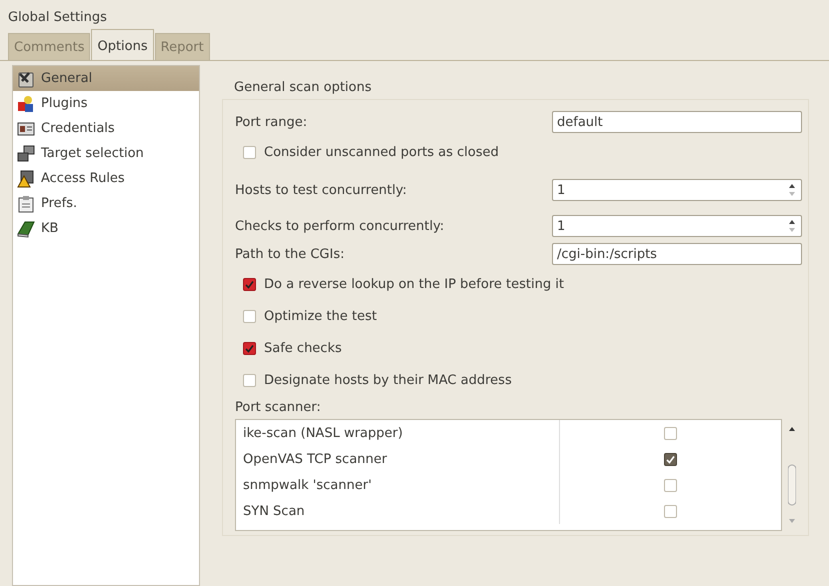 Image resolution: width=829 pixels, height=586 pixels. I want to click on field-label: Path to the CGIs:, so click(289, 254).